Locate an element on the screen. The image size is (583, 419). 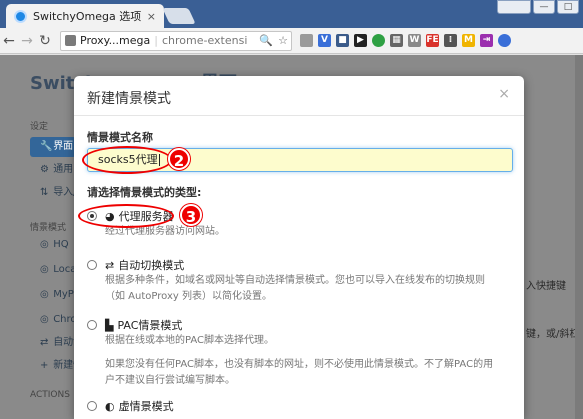
arrow-ext-icon: ⇥ is located at coordinates (486, 40).